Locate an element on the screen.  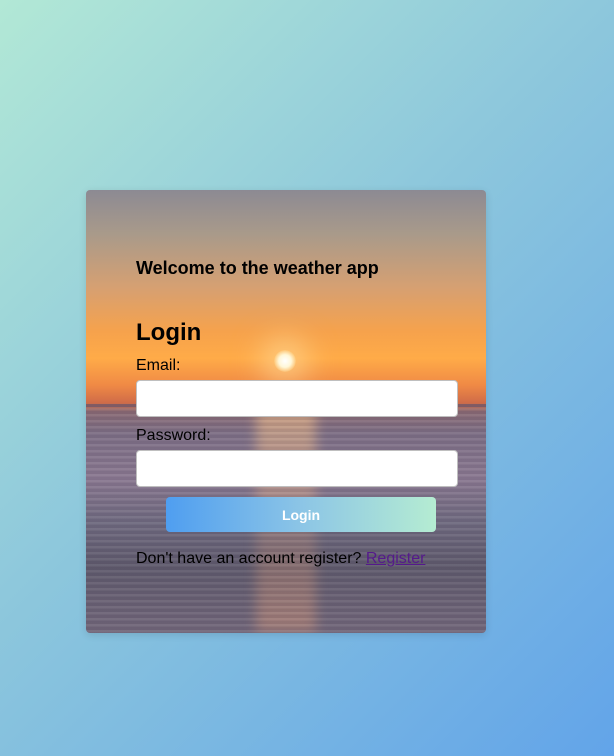
sun is located at coordinates (285, 361).